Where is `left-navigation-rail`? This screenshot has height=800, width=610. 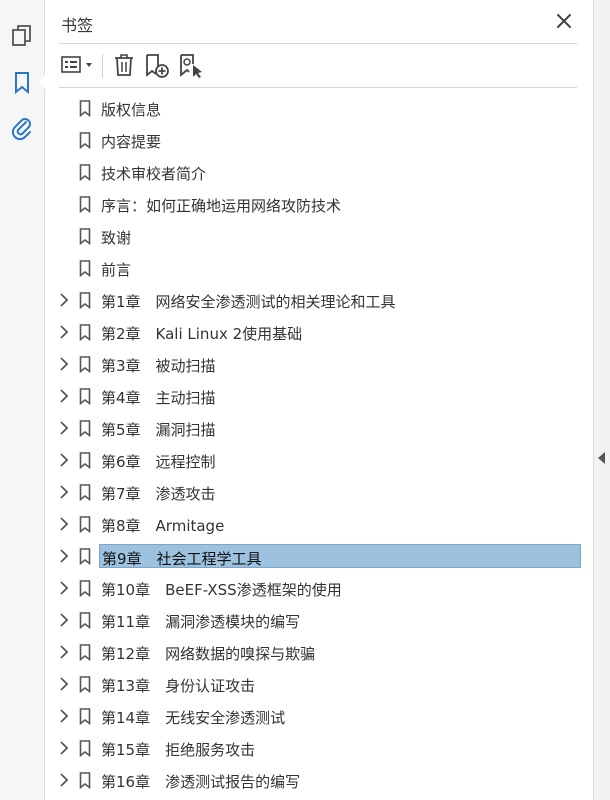 left-navigation-rail is located at coordinates (22, 400).